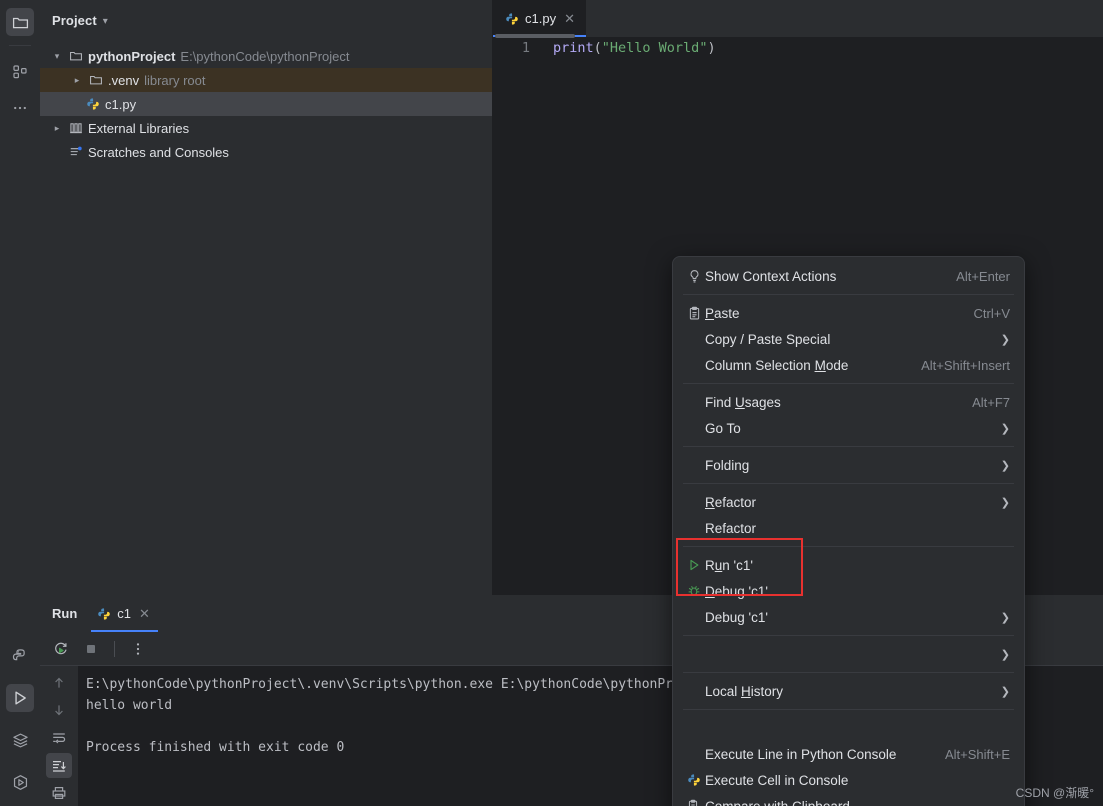 The image size is (1103, 806). I want to click on menu-item-label: Find Usages, so click(743, 402).